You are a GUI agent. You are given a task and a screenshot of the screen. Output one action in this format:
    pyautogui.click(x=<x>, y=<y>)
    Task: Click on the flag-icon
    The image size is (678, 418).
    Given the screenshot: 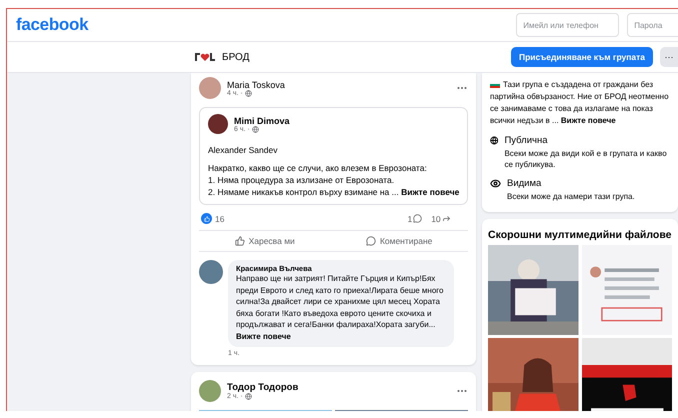 What is the action you would take?
    pyautogui.click(x=495, y=85)
    